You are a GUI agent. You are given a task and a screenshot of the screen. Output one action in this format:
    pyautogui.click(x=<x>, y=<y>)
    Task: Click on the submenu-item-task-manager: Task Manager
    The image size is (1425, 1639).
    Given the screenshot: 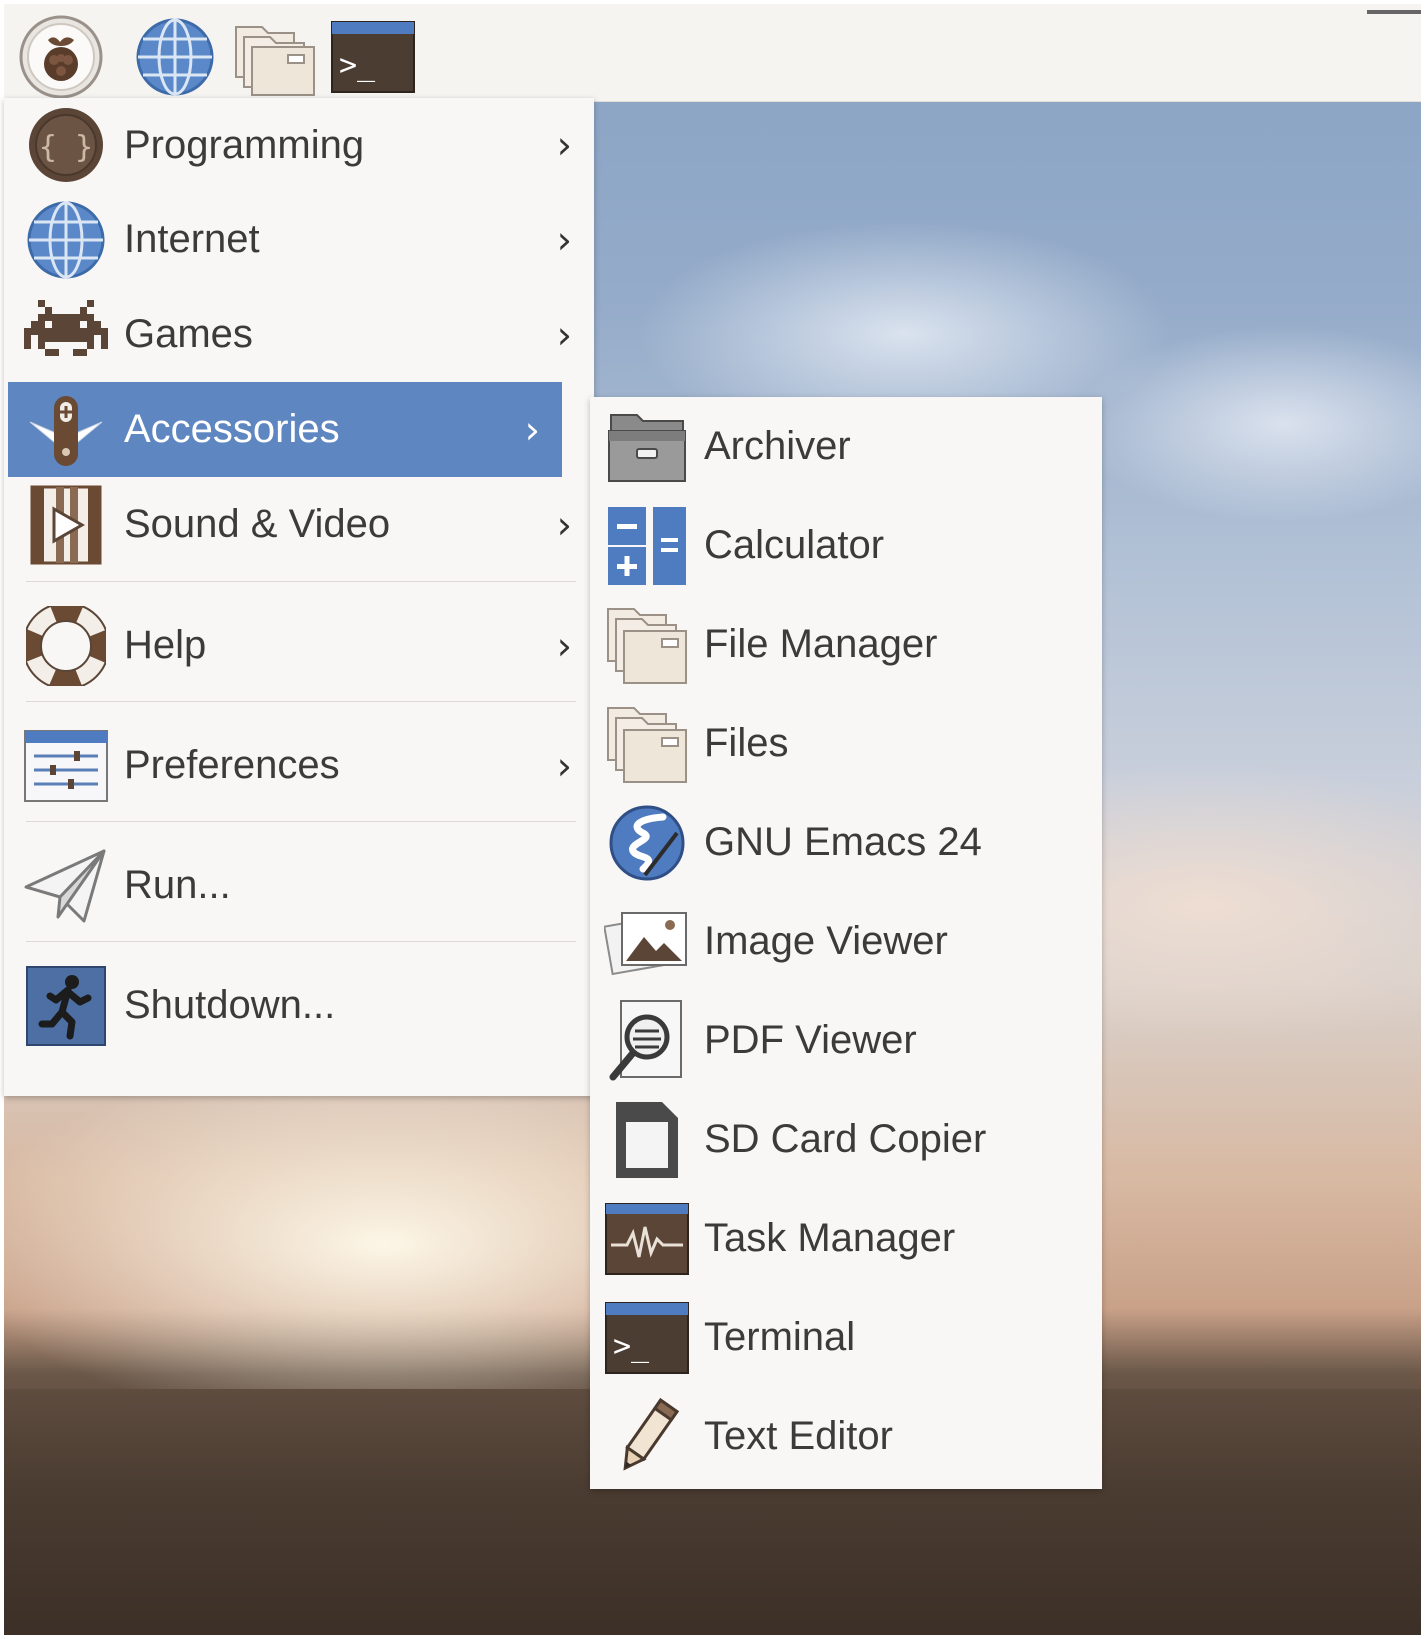 What is the action you would take?
    pyautogui.click(x=846, y=1238)
    